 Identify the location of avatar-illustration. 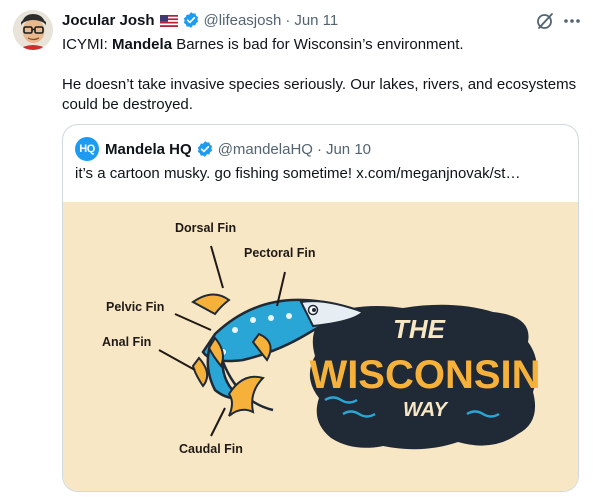
(33, 30).